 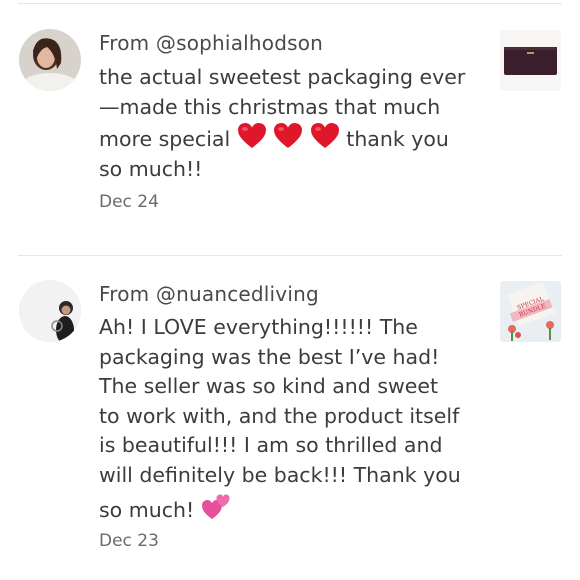 I want to click on review-text-line: to work with, and the product itself, so click(x=279, y=415).